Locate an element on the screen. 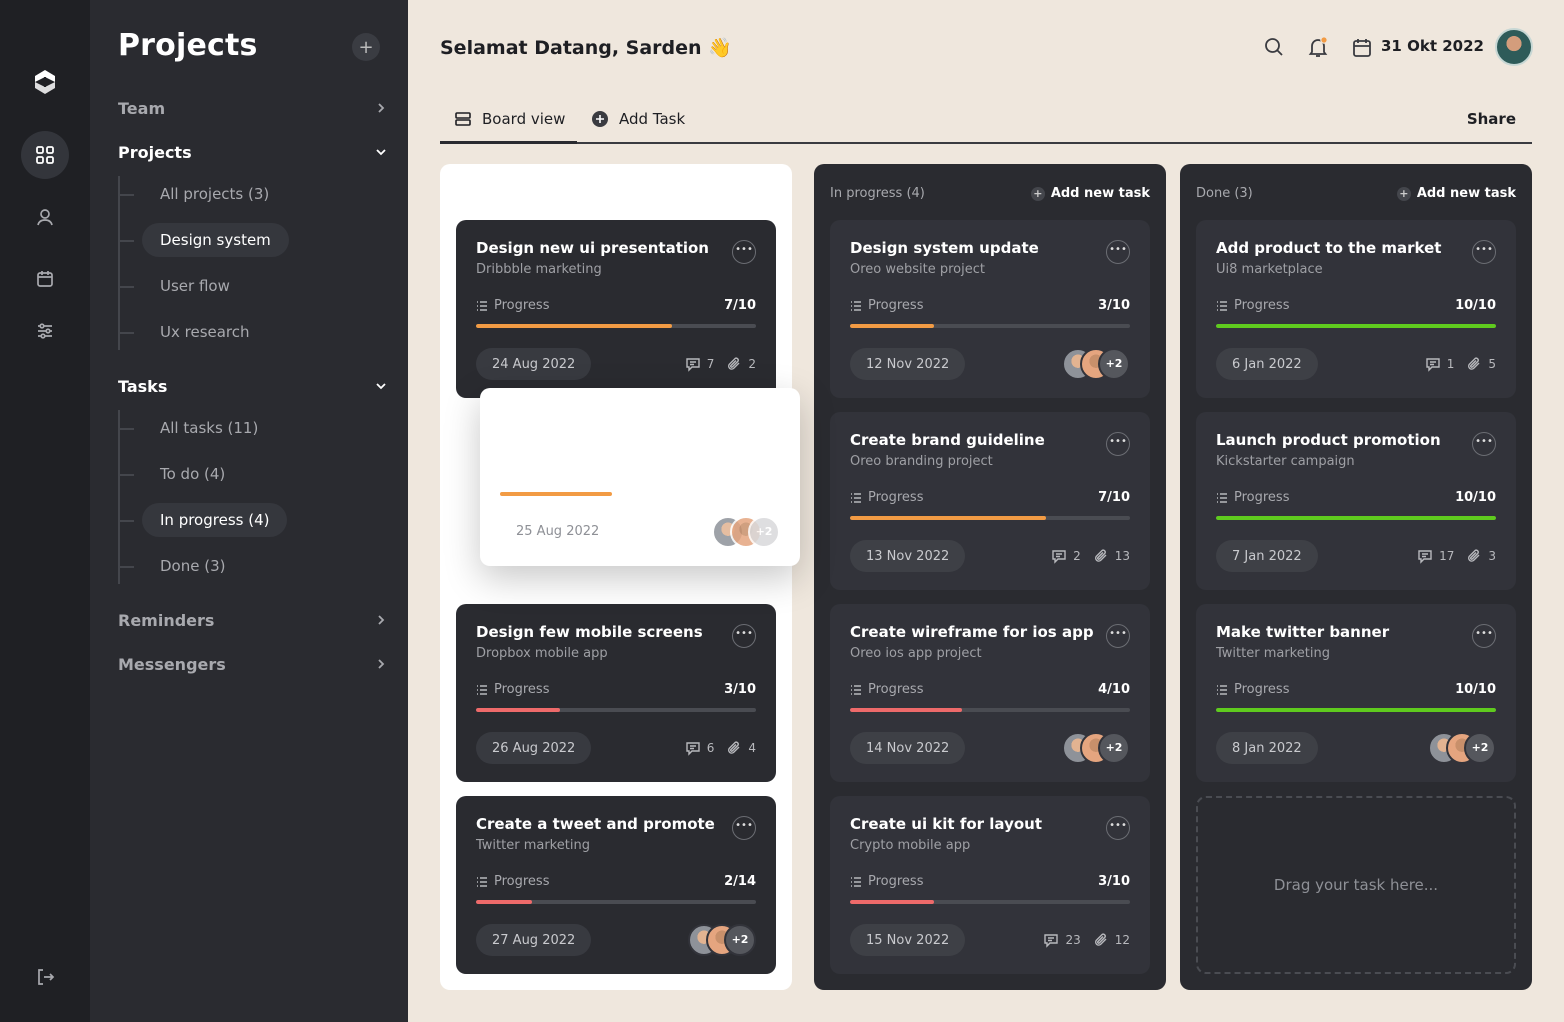 The width and height of the screenshot is (1564, 1022). attachments-count-value: 3 is located at coordinates (1492, 556).